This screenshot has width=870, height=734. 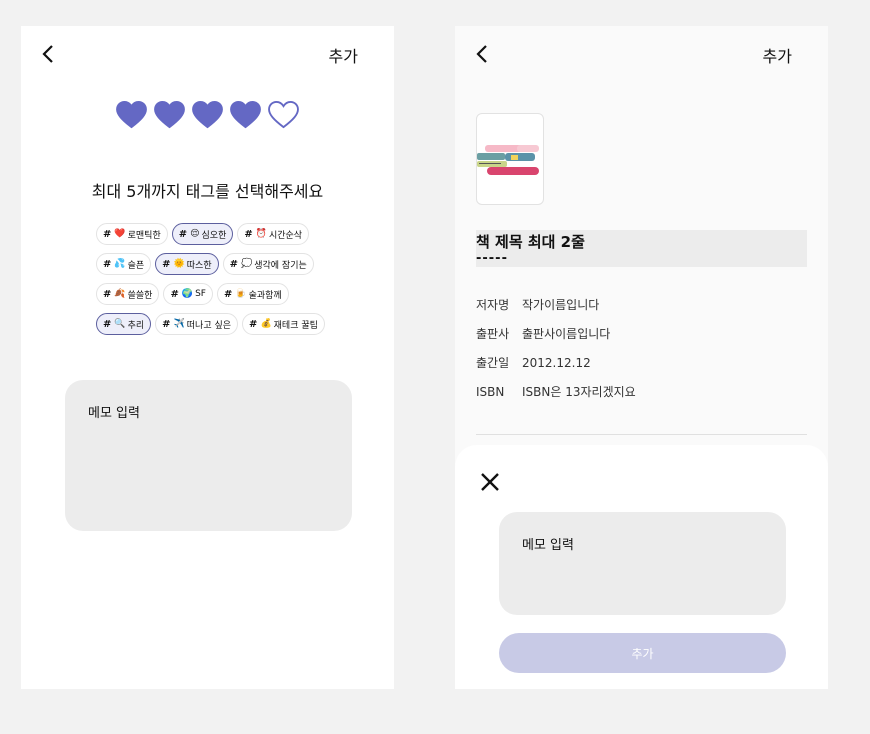 I want to click on memo-bottom-sheet: 메모 입력 추가, so click(x=641, y=567).